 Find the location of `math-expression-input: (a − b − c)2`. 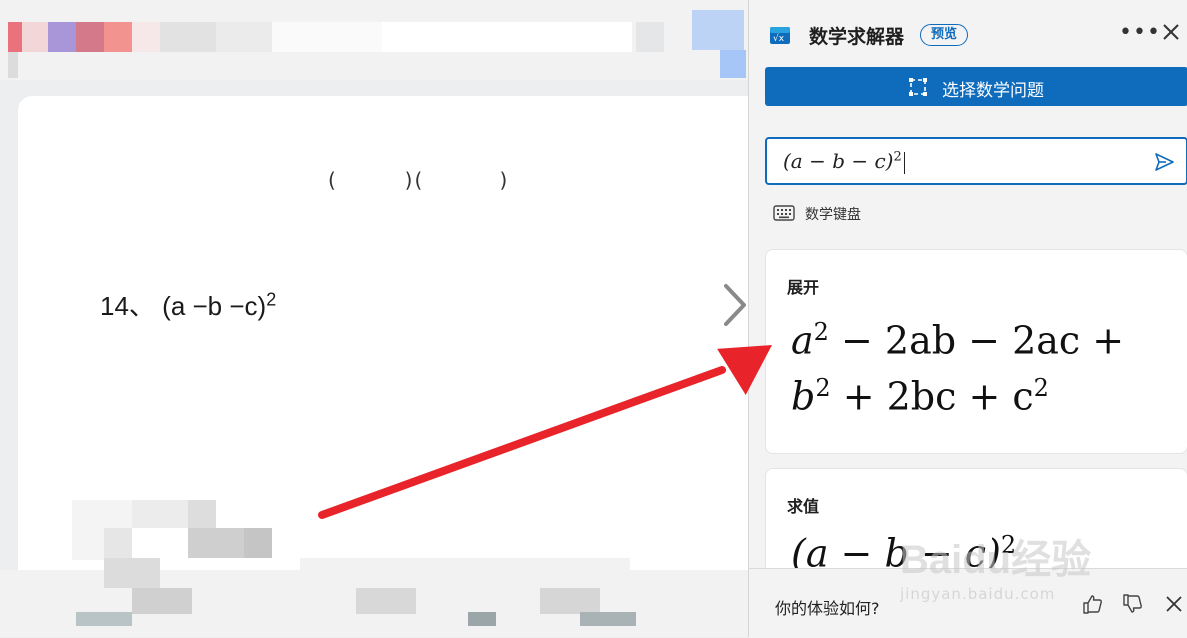

math-expression-input: (a − b − c)2 is located at coordinates (976, 161).